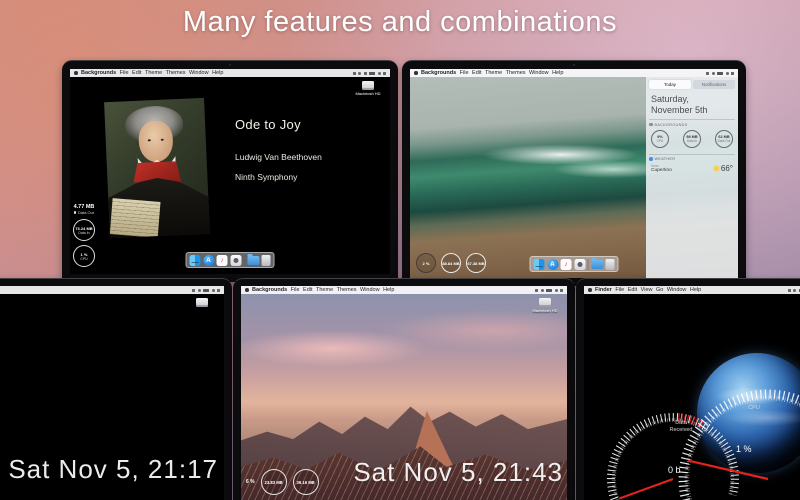 This screenshot has width=800, height=500. I want to click on menu-bar, so click(112, 290).